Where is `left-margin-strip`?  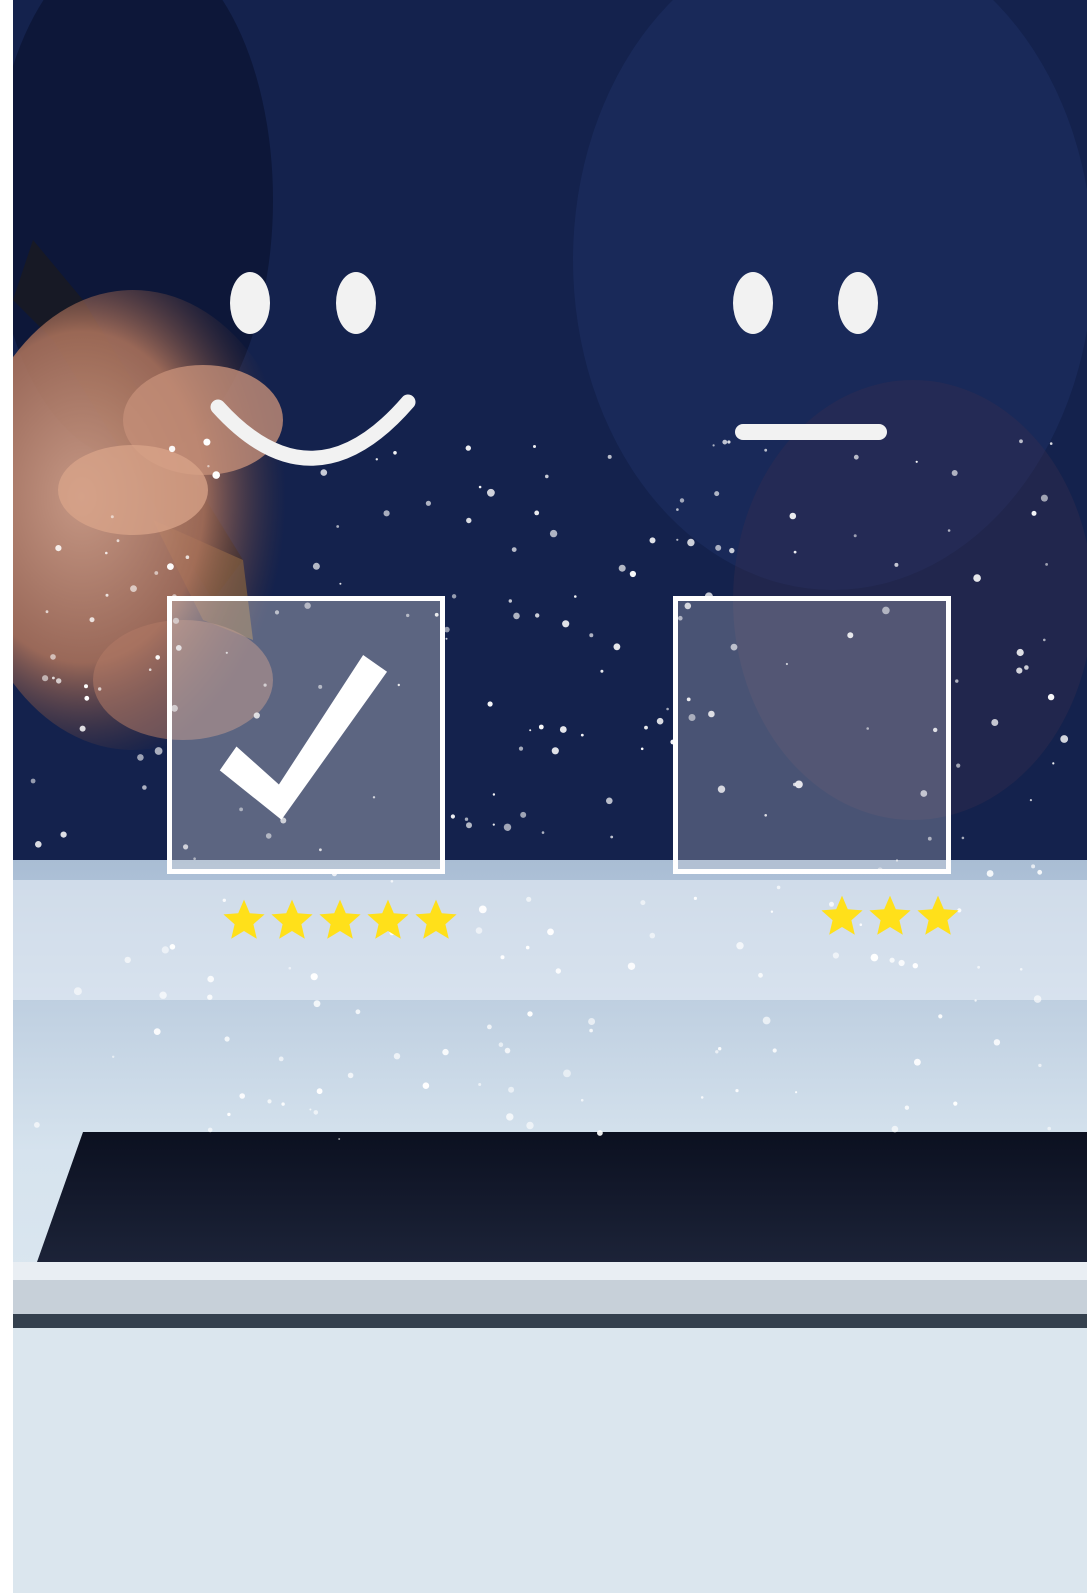
left-margin-strip is located at coordinates (6, 796).